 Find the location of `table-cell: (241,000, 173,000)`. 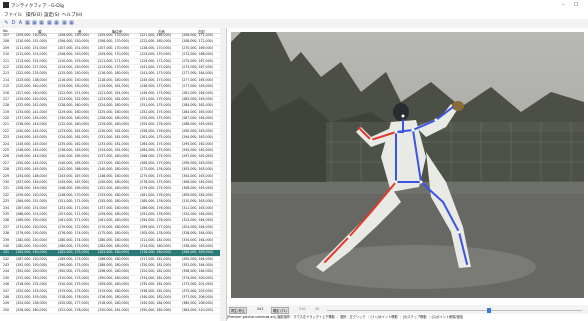

table-cell: (241,000, 173,000) is located at coordinates (155, 73).